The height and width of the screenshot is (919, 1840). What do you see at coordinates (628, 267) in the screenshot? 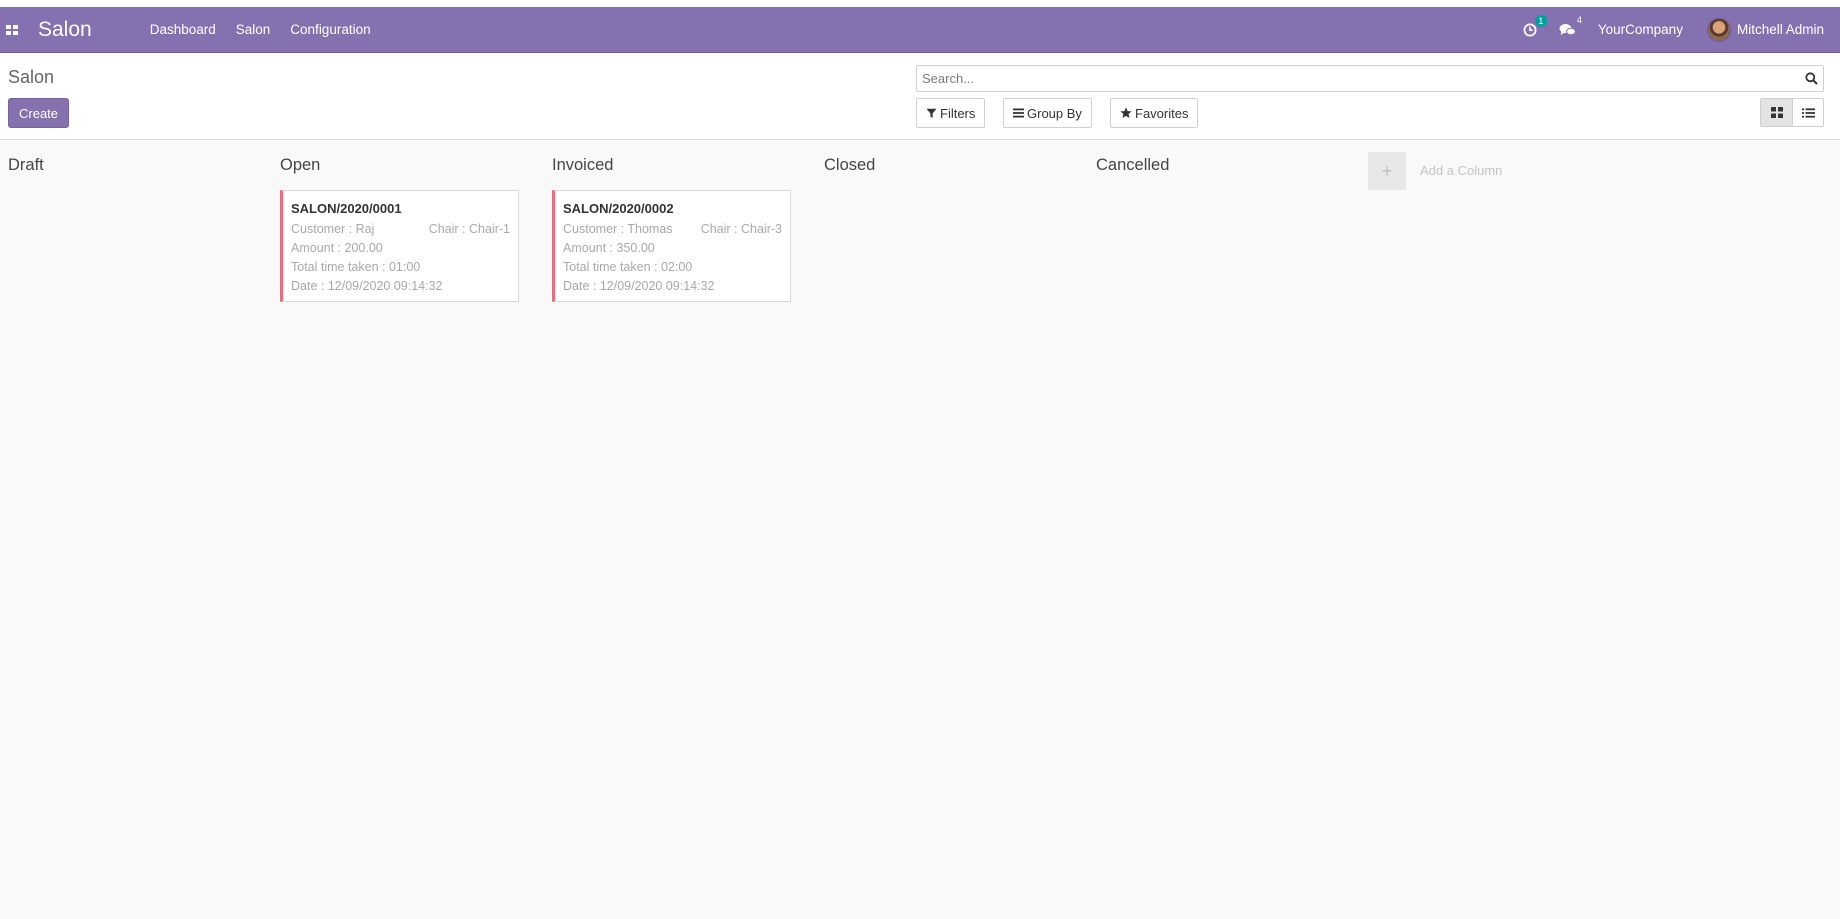
I see `card-time: Total time taken : 02:00` at bounding box center [628, 267].